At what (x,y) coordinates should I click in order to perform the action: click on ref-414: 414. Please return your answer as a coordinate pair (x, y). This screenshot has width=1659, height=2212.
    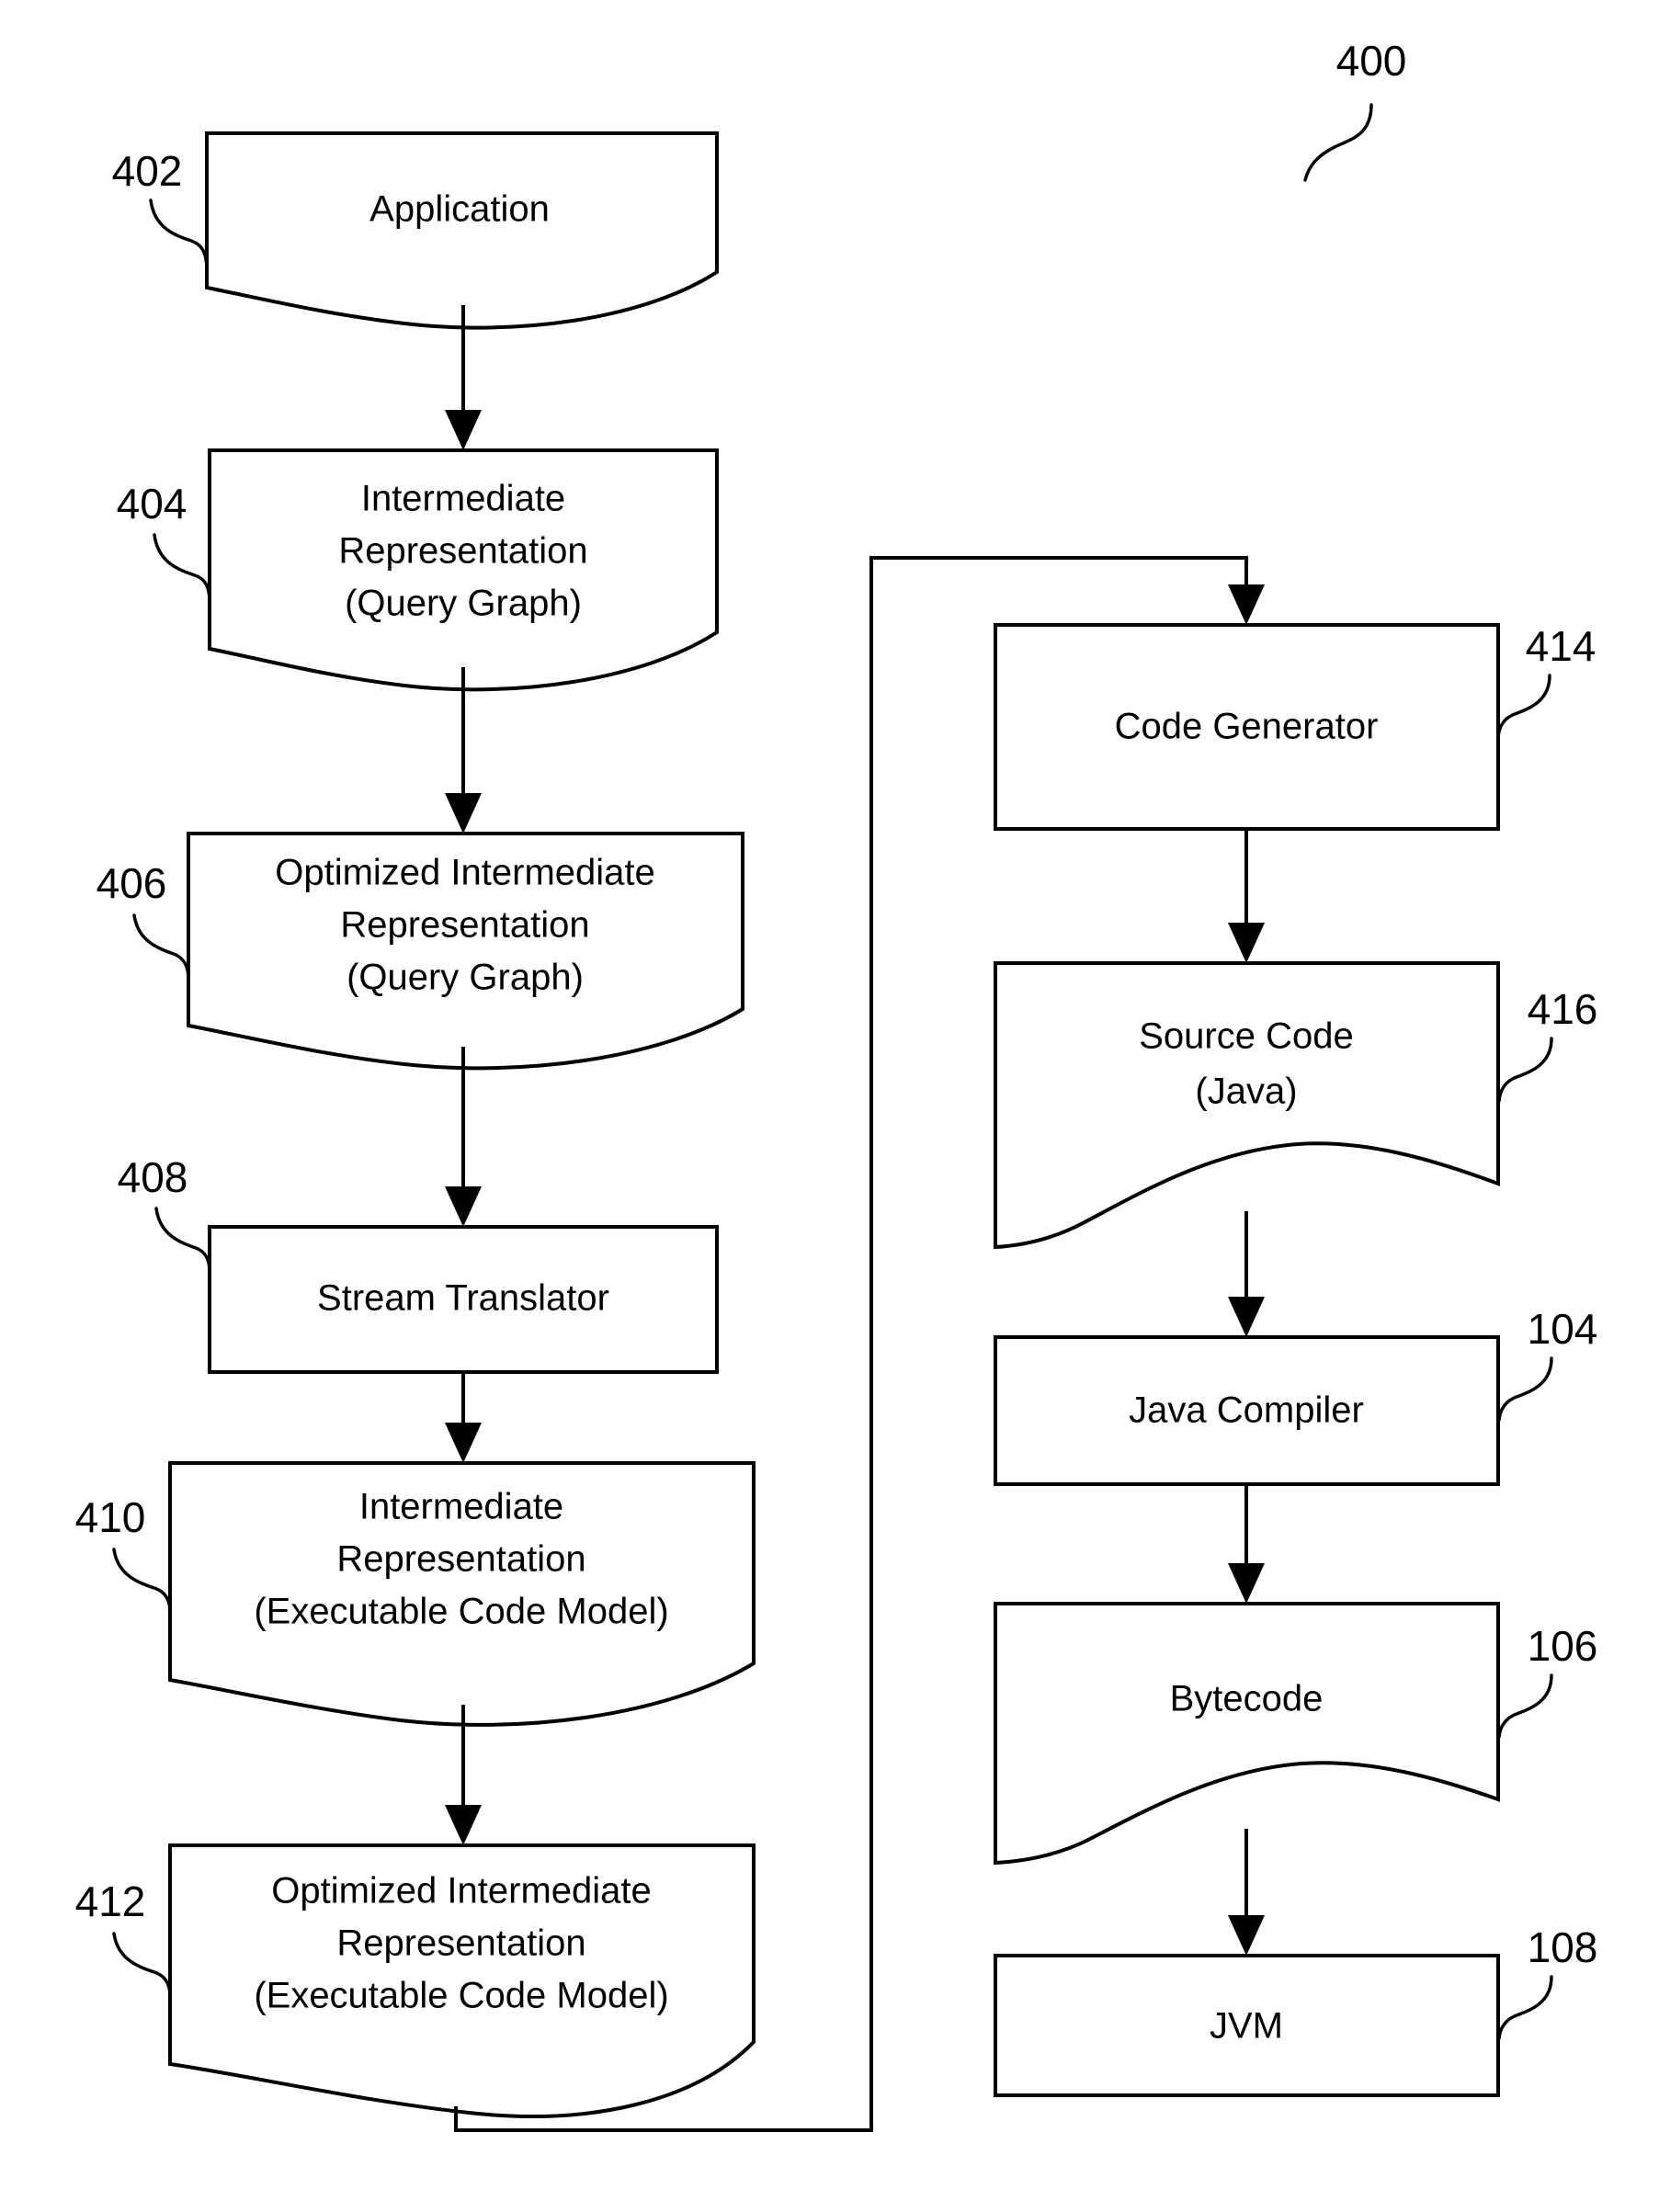
    Looking at the image, I should click on (1561, 646).